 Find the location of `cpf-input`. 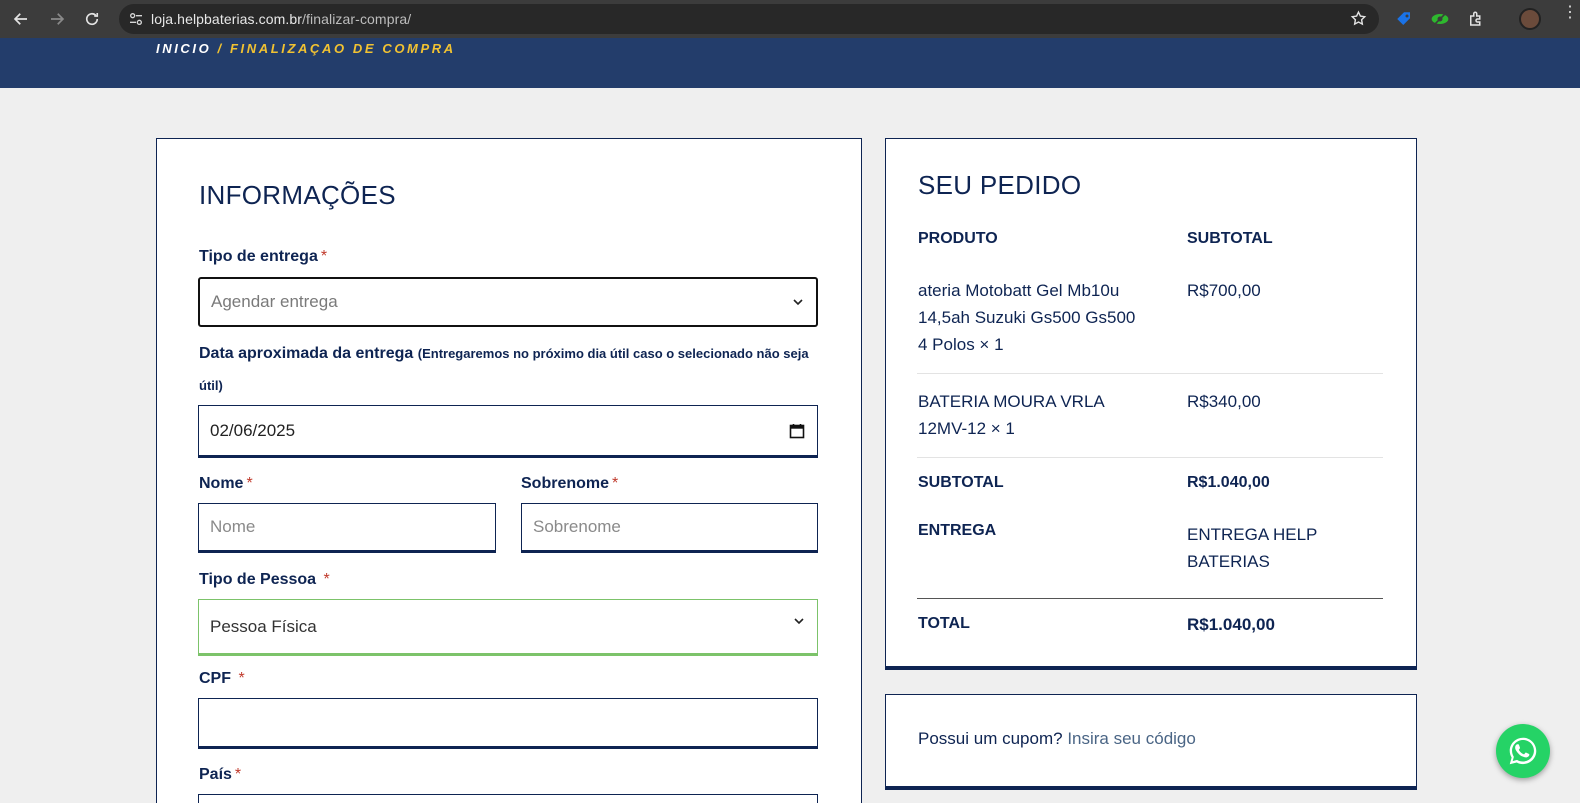

cpf-input is located at coordinates (508, 723).